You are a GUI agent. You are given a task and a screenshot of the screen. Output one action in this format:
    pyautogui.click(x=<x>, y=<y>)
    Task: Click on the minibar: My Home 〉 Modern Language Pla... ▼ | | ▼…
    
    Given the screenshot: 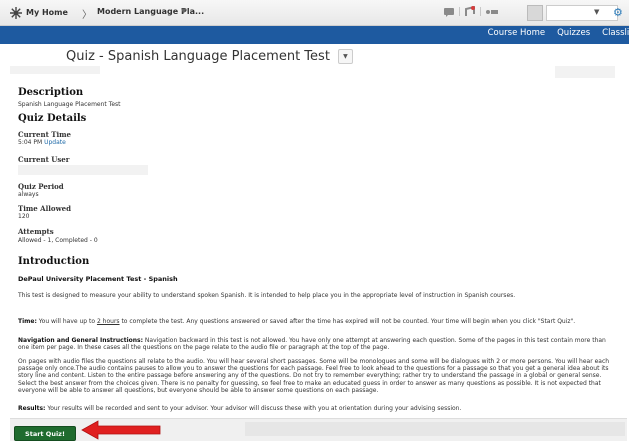 What is the action you would take?
    pyautogui.click(x=314, y=13)
    